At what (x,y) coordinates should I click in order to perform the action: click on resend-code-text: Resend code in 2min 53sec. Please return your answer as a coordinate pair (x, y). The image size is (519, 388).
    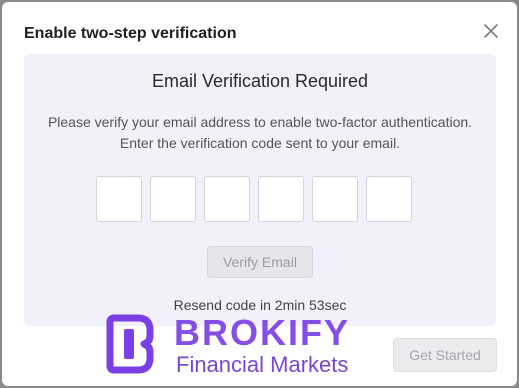
    Looking at the image, I should click on (260, 305).